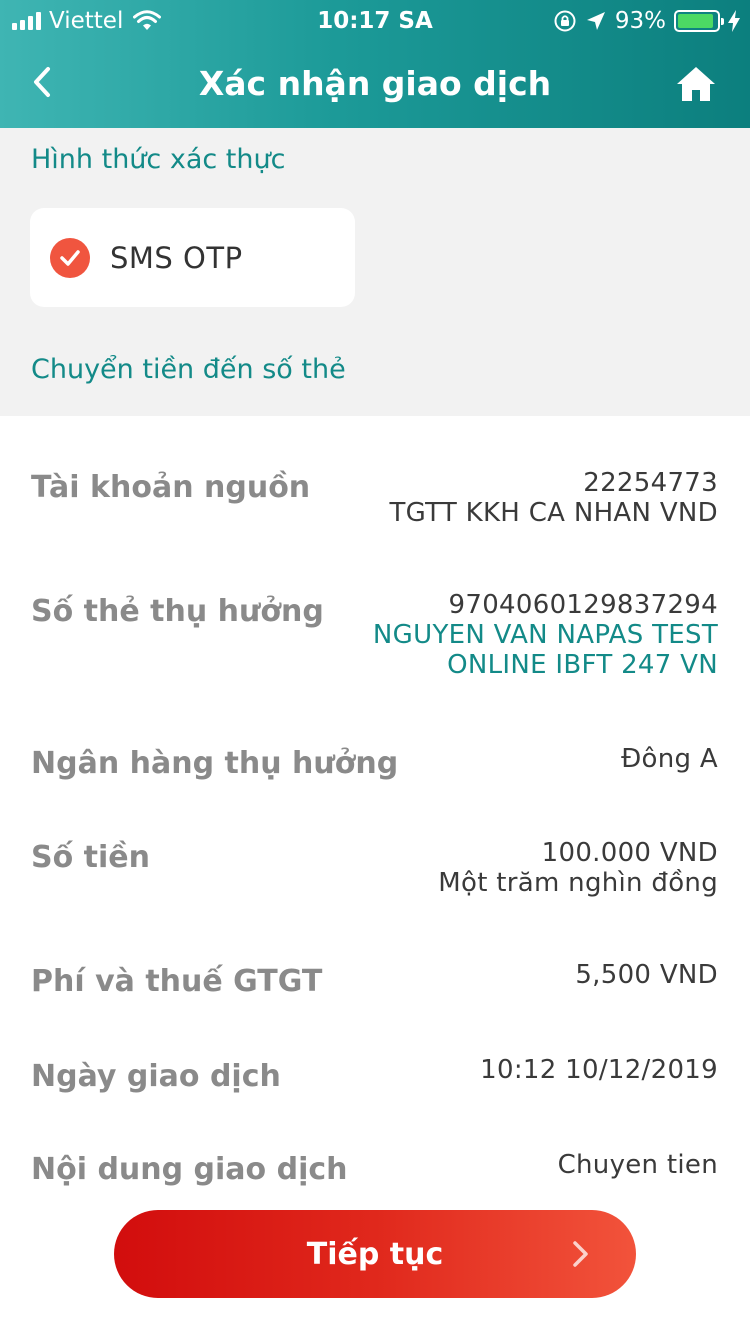 Image resolution: width=750 pixels, height=1334 pixels. I want to click on rotation-lock-icon, so click(565, 21).